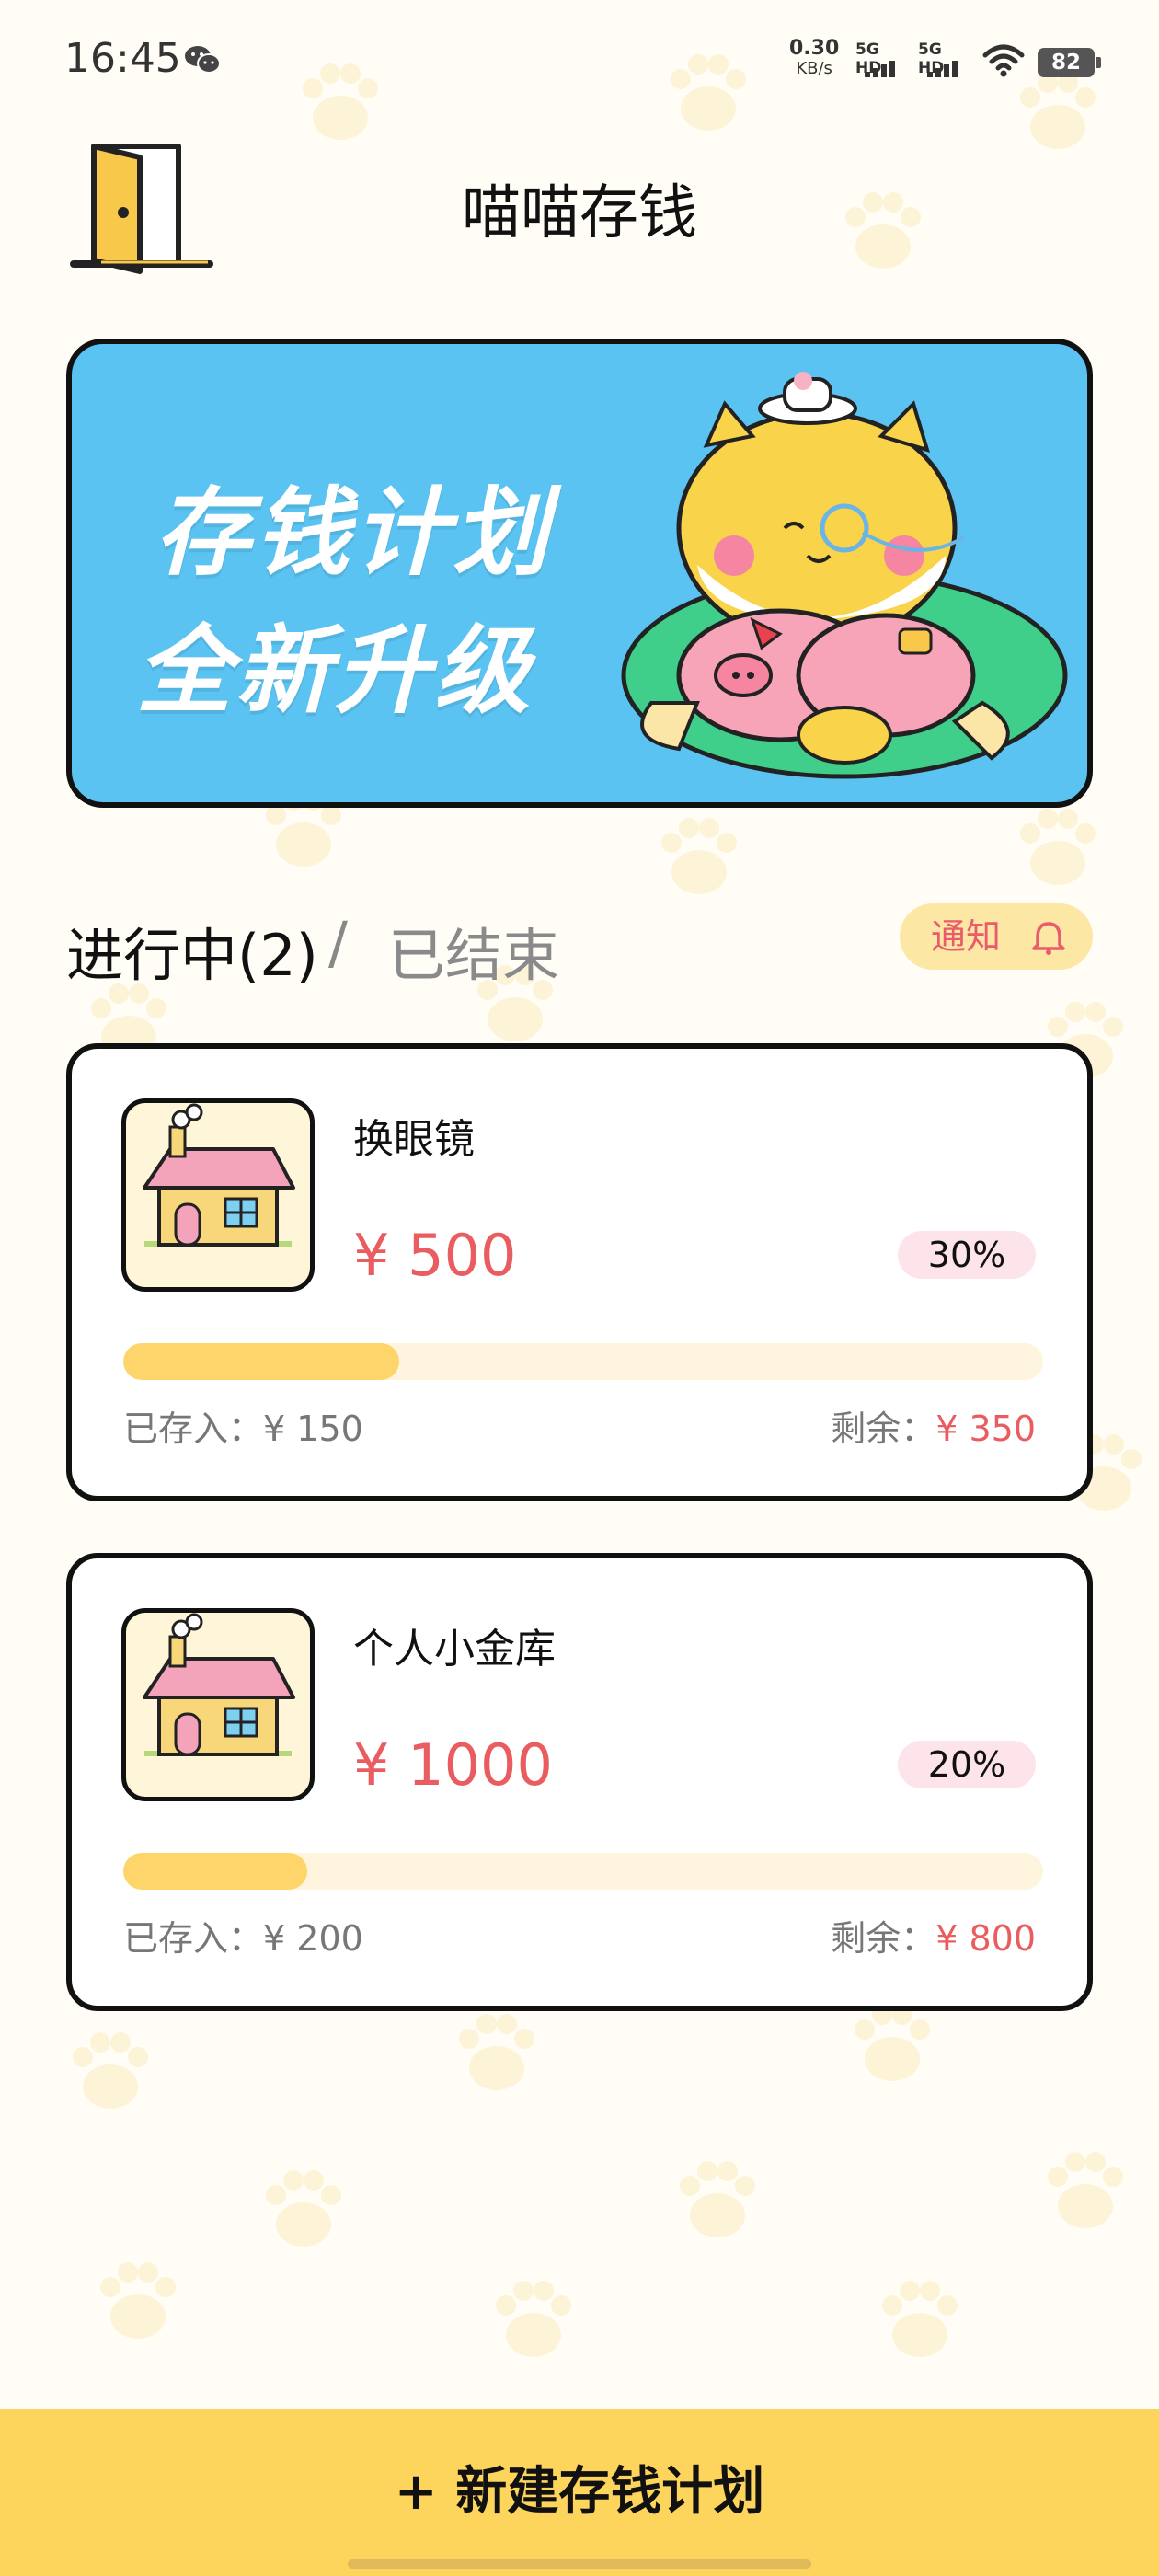  Describe the element at coordinates (985, 1429) in the screenshot. I see `remain-value: ¥ 350` at that location.